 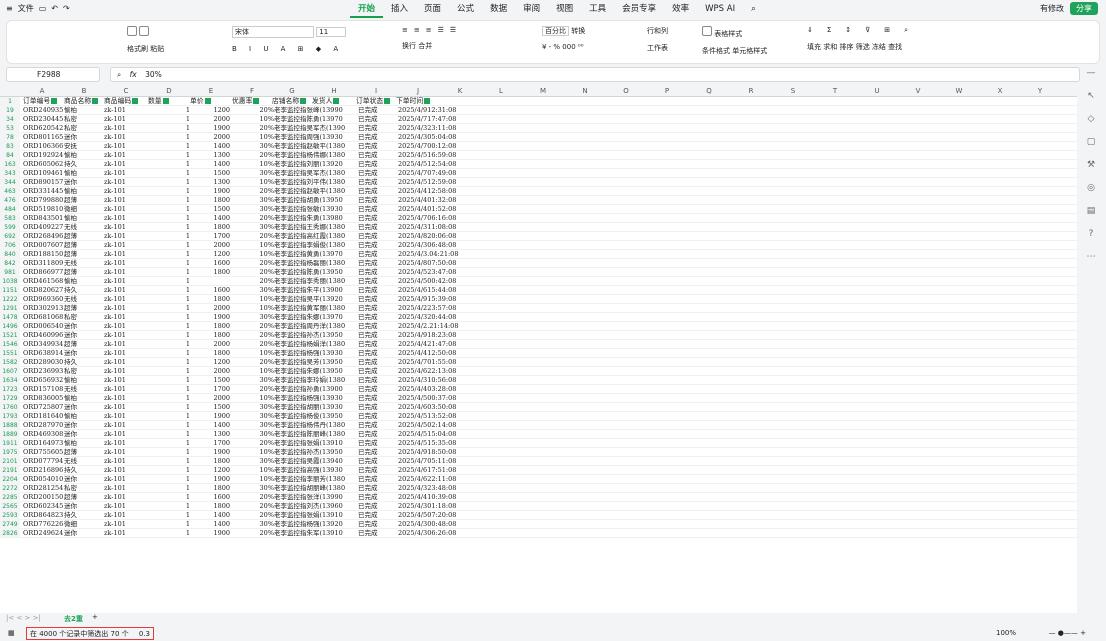 What do you see at coordinates (1091, 79) in the screenshot?
I see `minimize-icon: —` at bounding box center [1091, 79].